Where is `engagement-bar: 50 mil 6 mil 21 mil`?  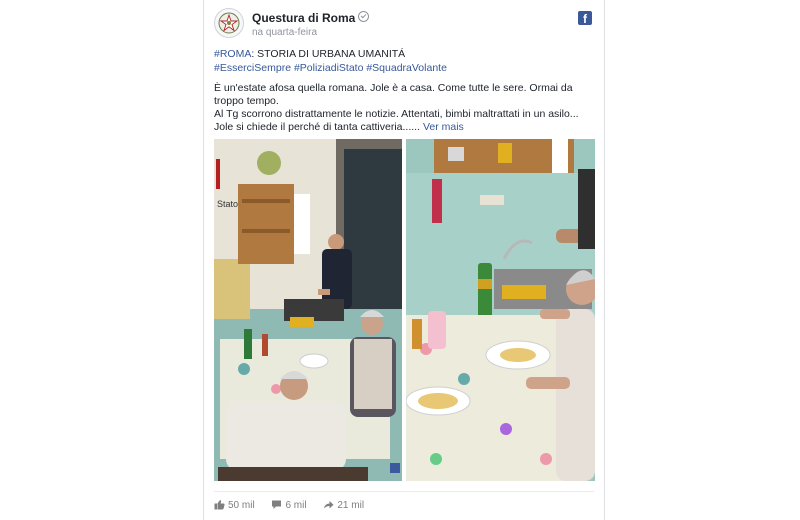 engagement-bar: 50 mil 6 mil 21 mil is located at coordinates (296, 505).